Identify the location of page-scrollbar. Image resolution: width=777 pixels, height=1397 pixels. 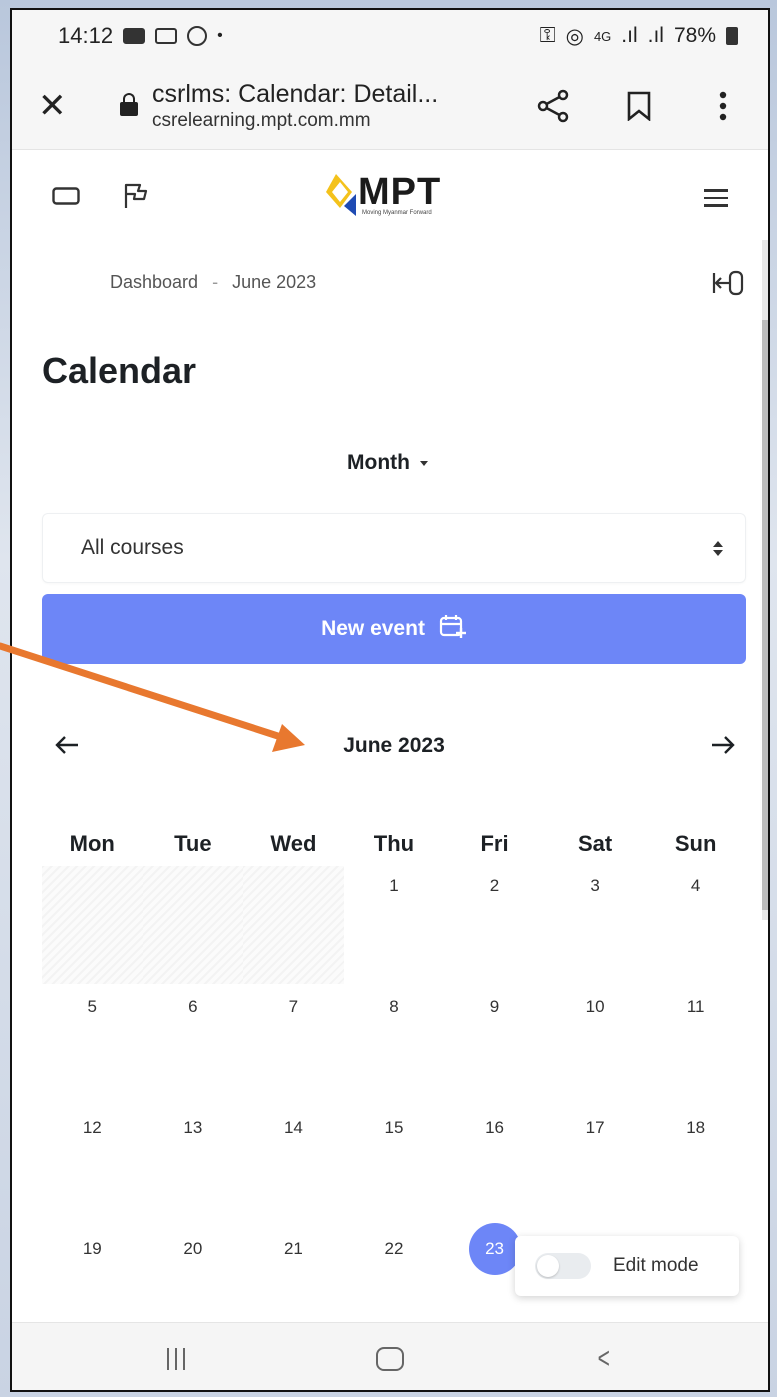
(765, 580).